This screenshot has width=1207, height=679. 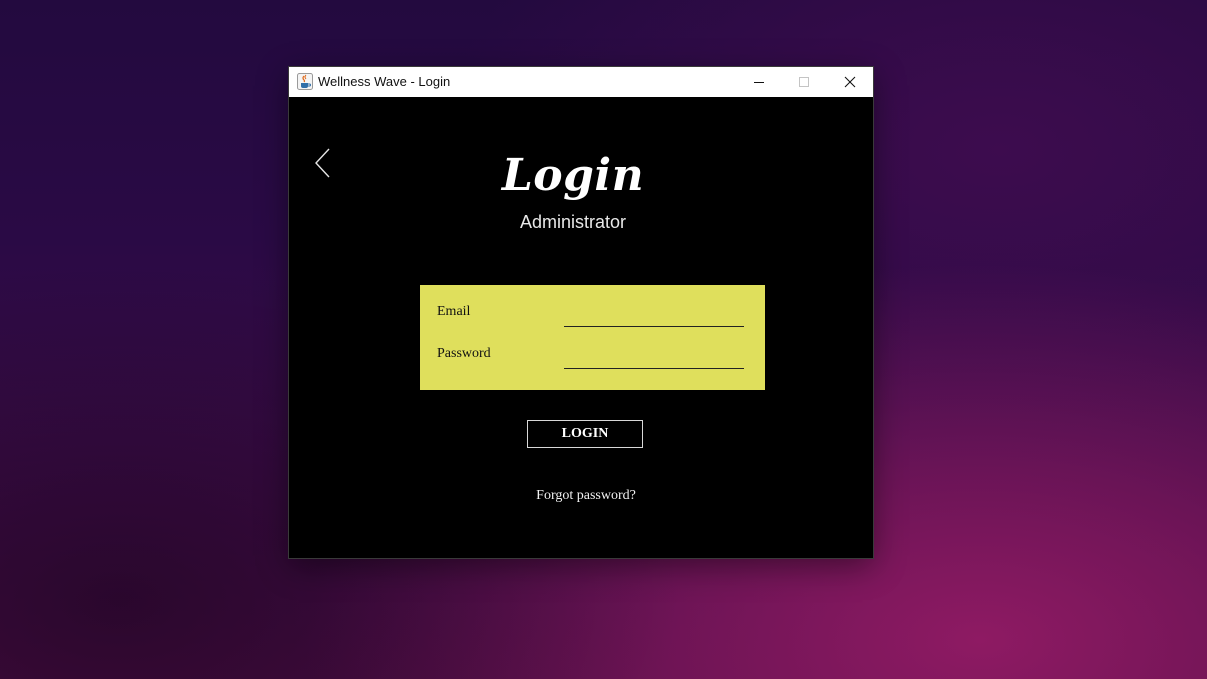 I want to click on page-subtitle: Administrator, so click(x=573, y=222).